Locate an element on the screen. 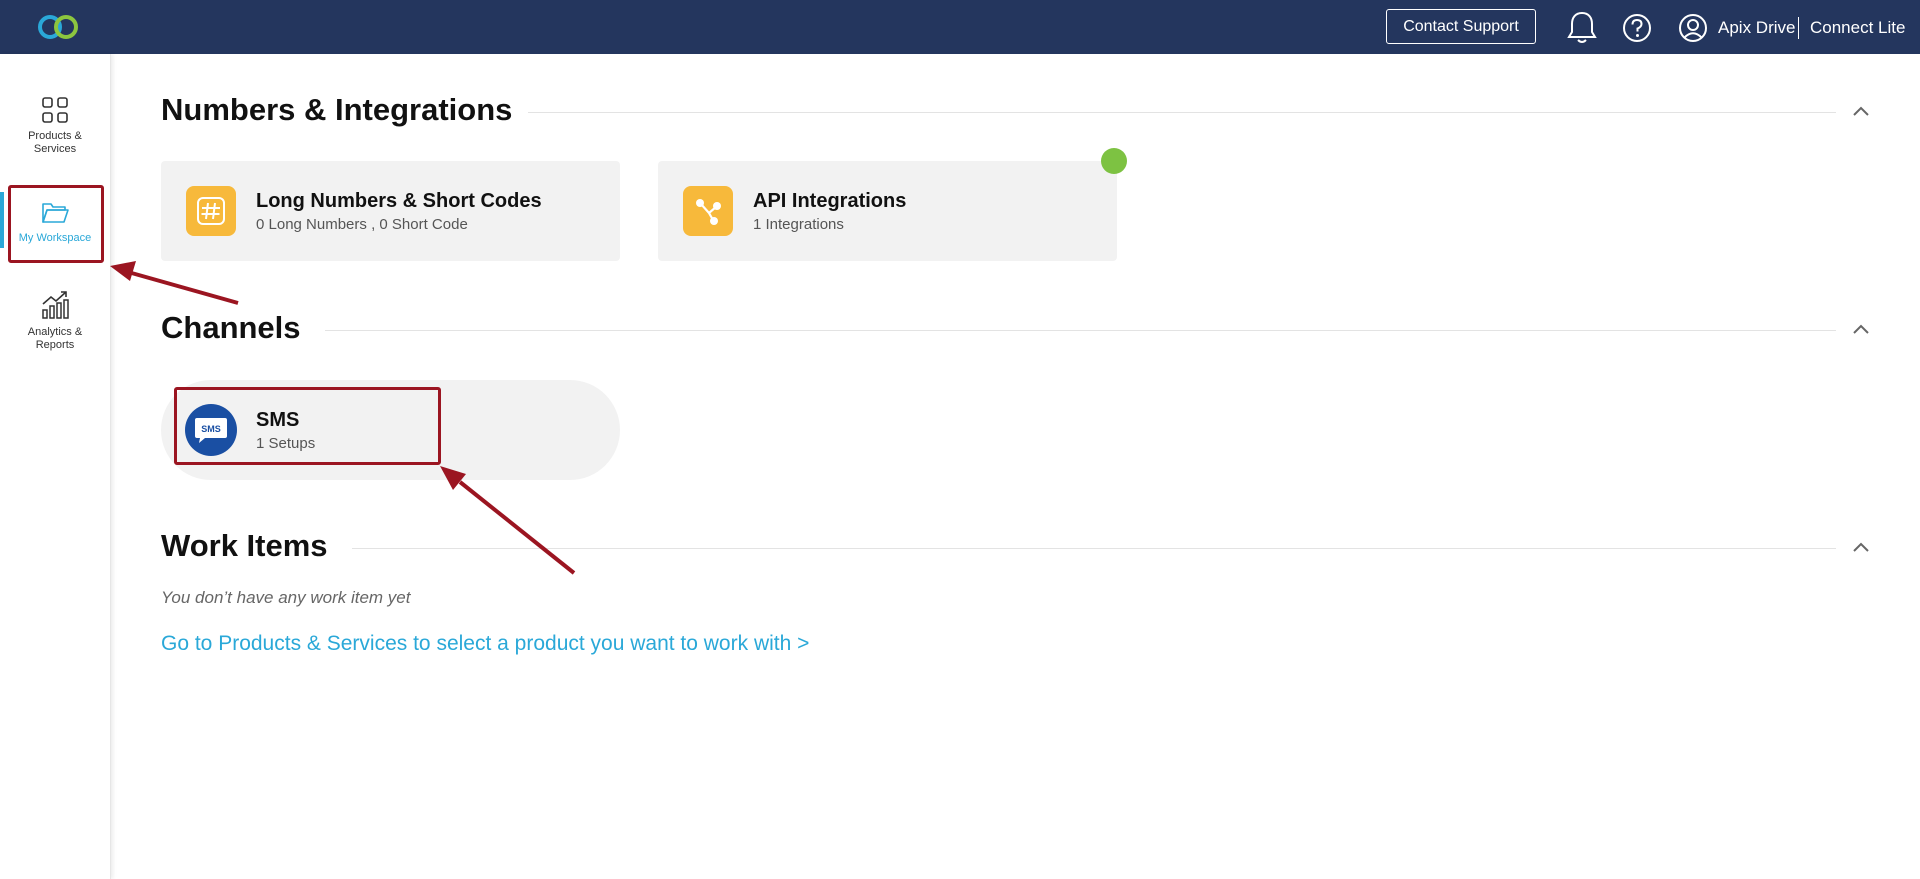 This screenshot has width=1920, height=879. sidebar-item-label: My Workspace is located at coordinates (55, 238).